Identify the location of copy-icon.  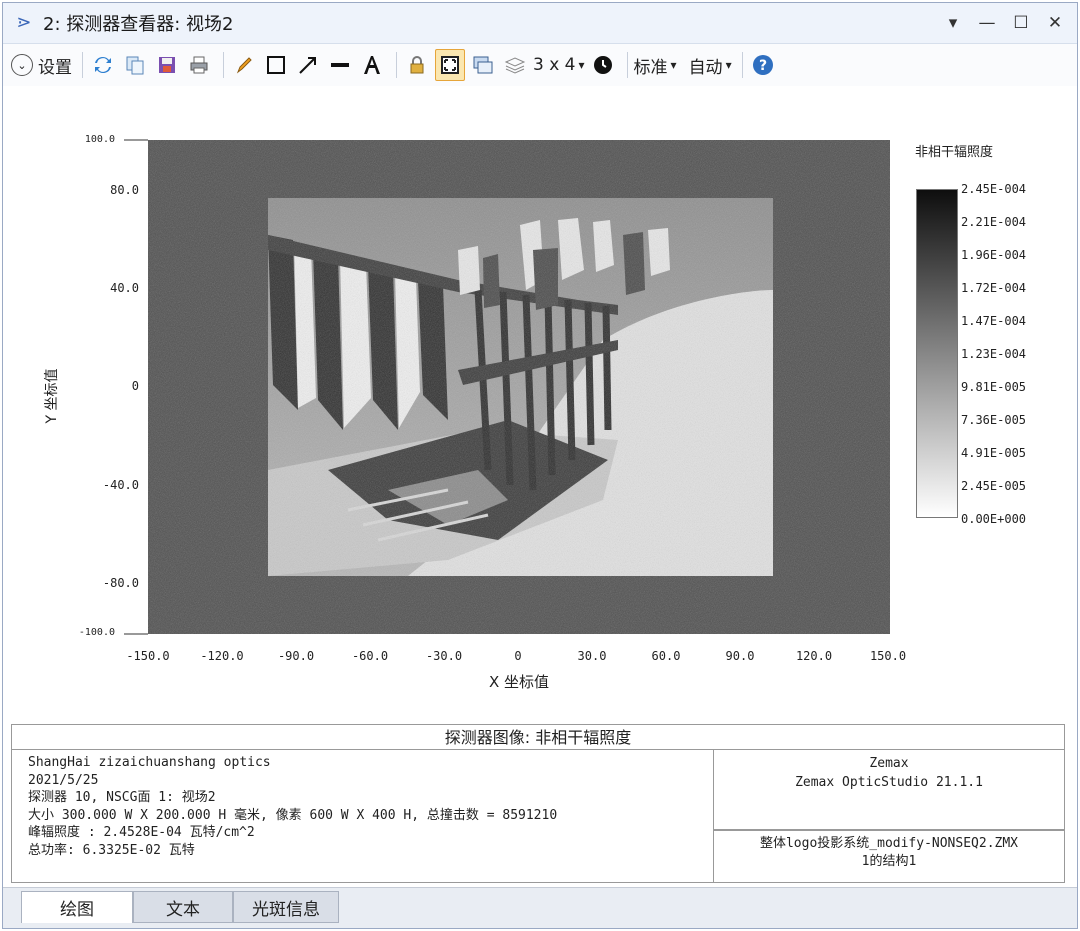
(135, 65).